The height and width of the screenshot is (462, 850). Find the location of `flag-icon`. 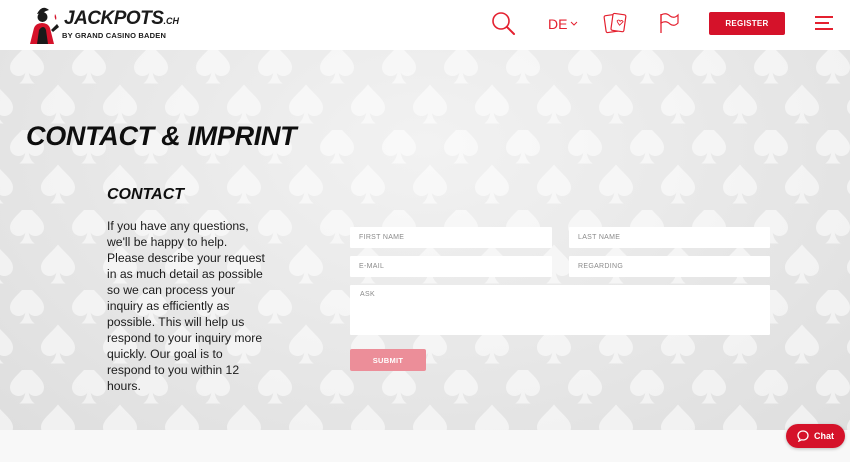

flag-icon is located at coordinates (669, 23).